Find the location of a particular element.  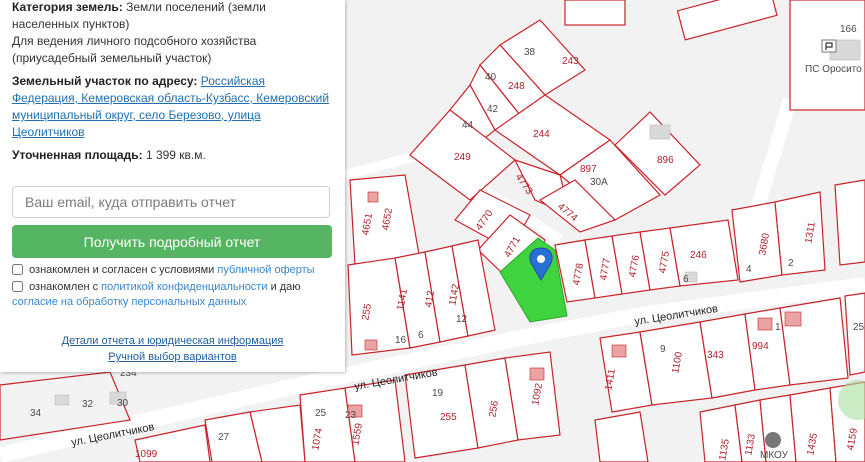

plot-label: 166 is located at coordinates (848, 29).